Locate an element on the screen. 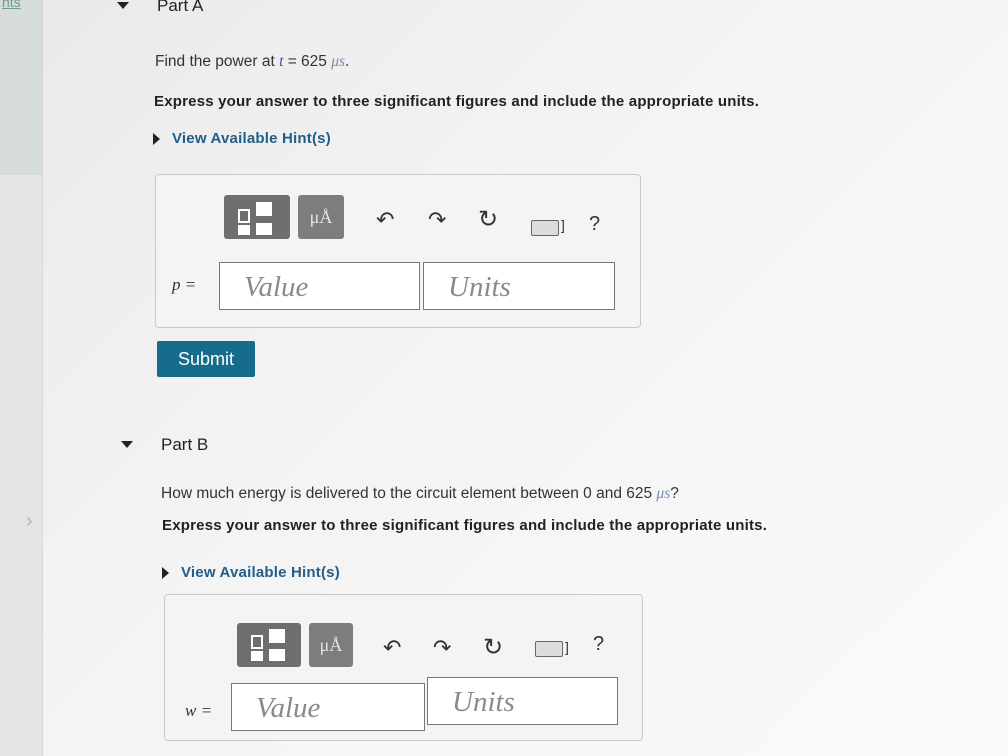 This screenshot has width=1008, height=756. part-b-answer-box: μÅ ↶ ↷ ↻ ] ? w = Value Units is located at coordinates (403, 667).